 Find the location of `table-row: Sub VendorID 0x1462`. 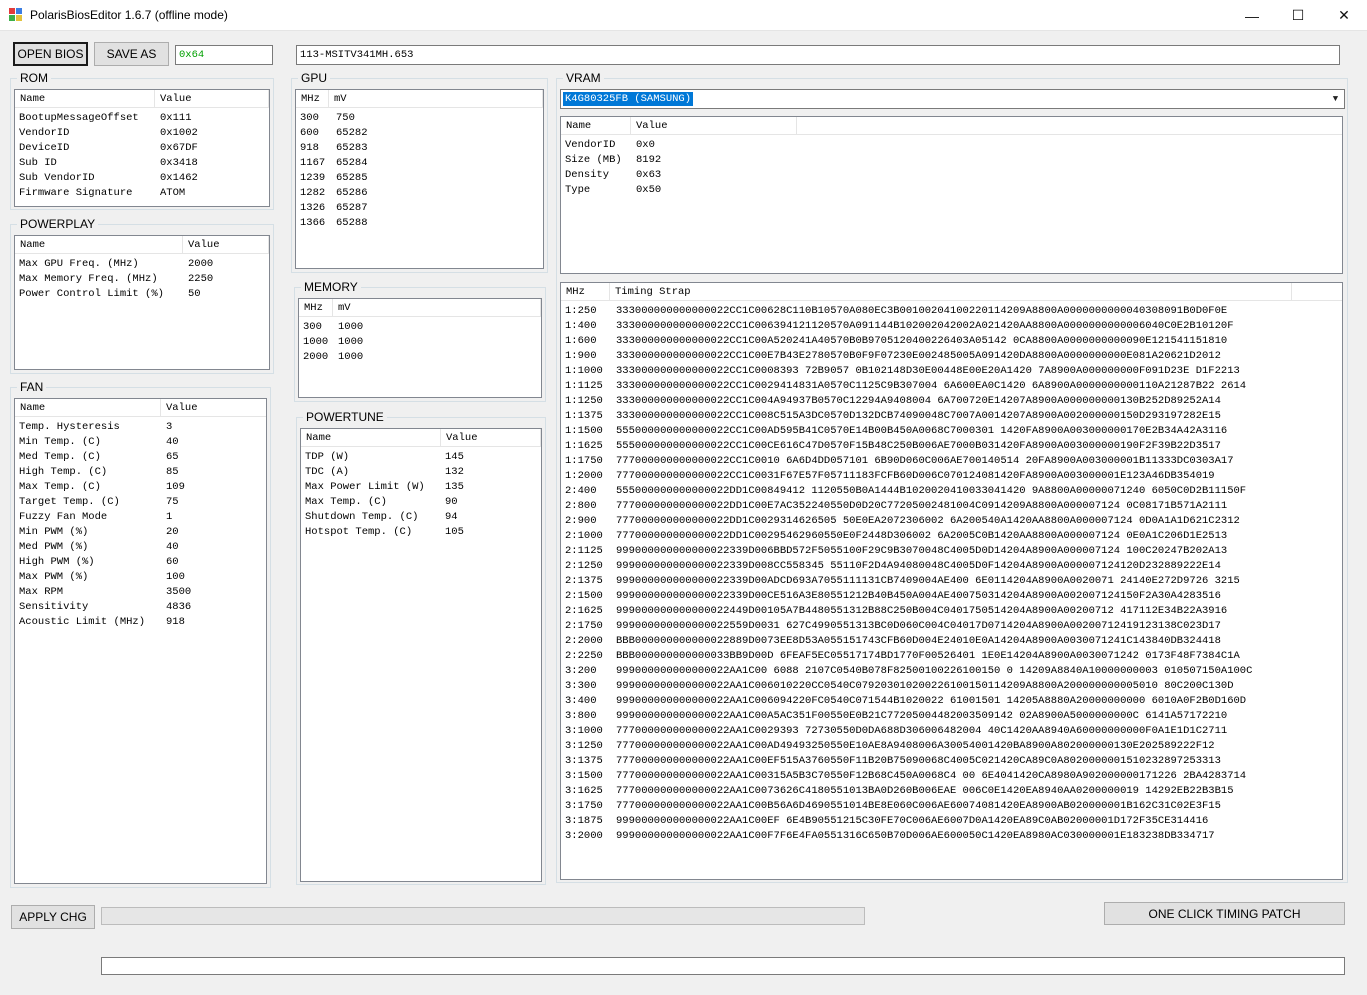

table-row: Sub VendorID 0x1462 is located at coordinates (144, 178).